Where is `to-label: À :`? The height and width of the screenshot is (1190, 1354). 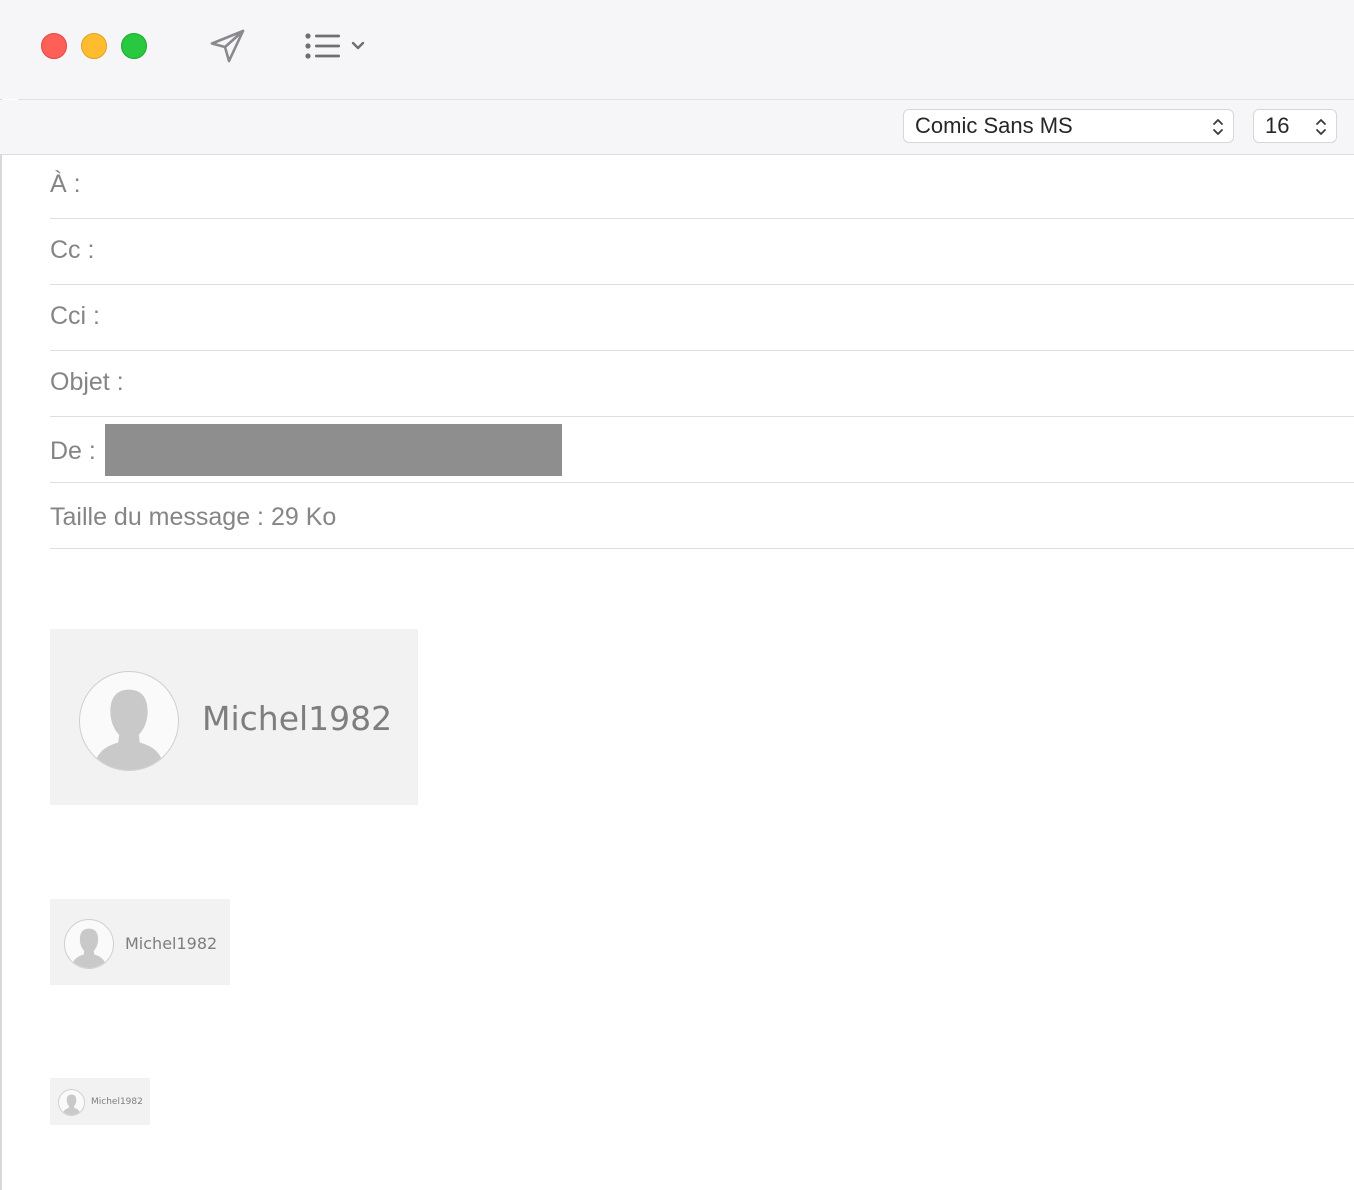 to-label: À : is located at coordinates (65, 184).